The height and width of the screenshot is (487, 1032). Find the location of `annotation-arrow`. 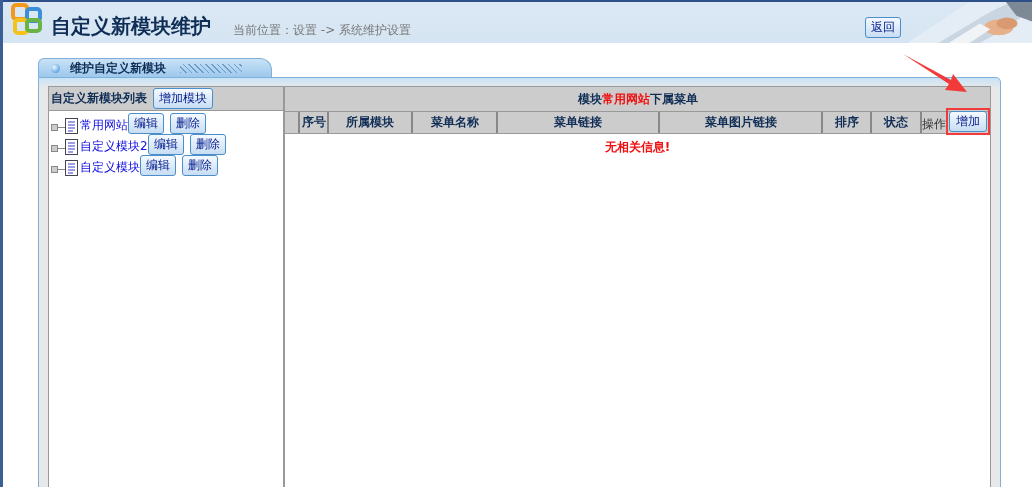

annotation-arrow is located at coordinates (935, 74).